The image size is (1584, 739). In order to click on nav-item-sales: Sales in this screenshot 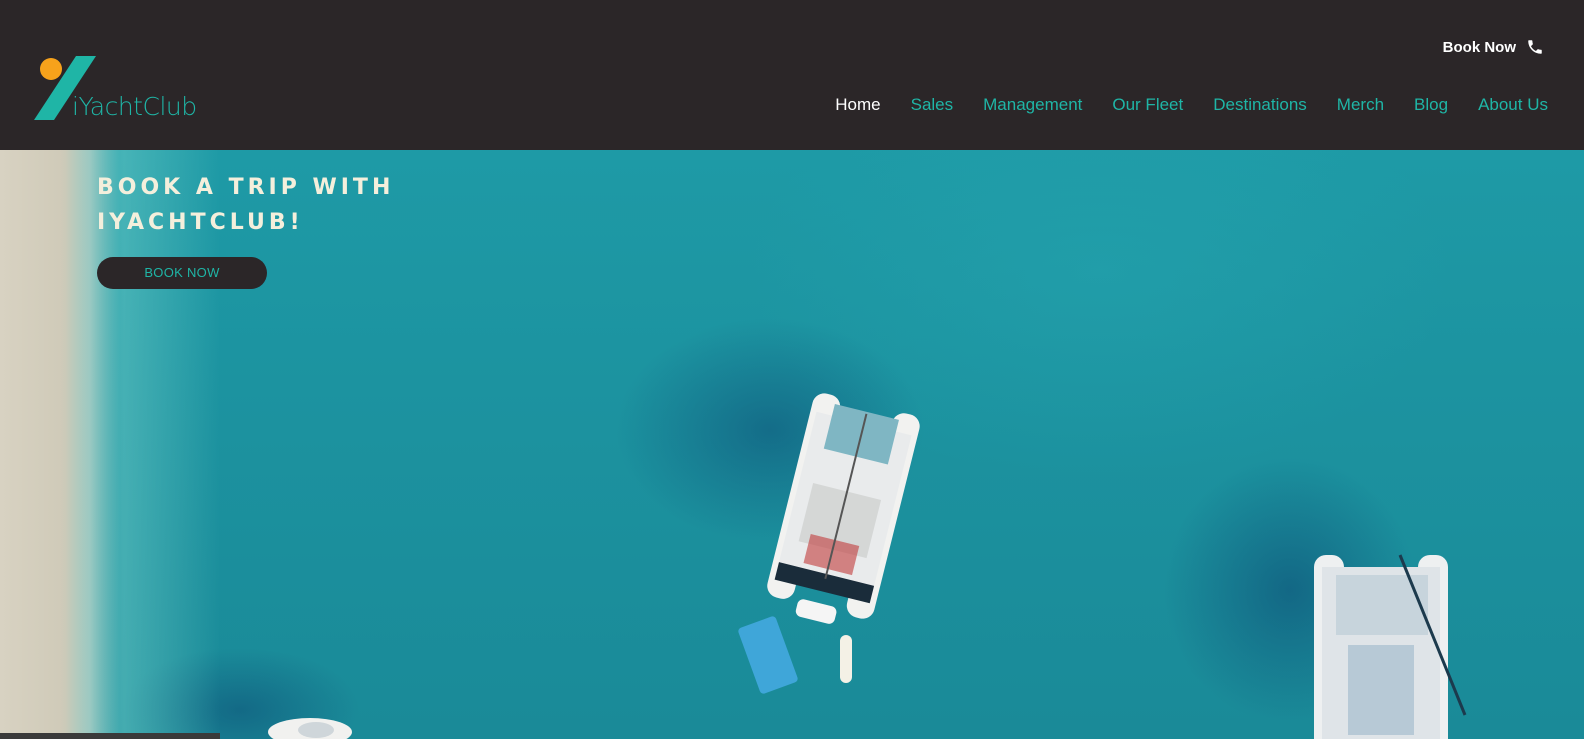, I will do `click(932, 105)`.